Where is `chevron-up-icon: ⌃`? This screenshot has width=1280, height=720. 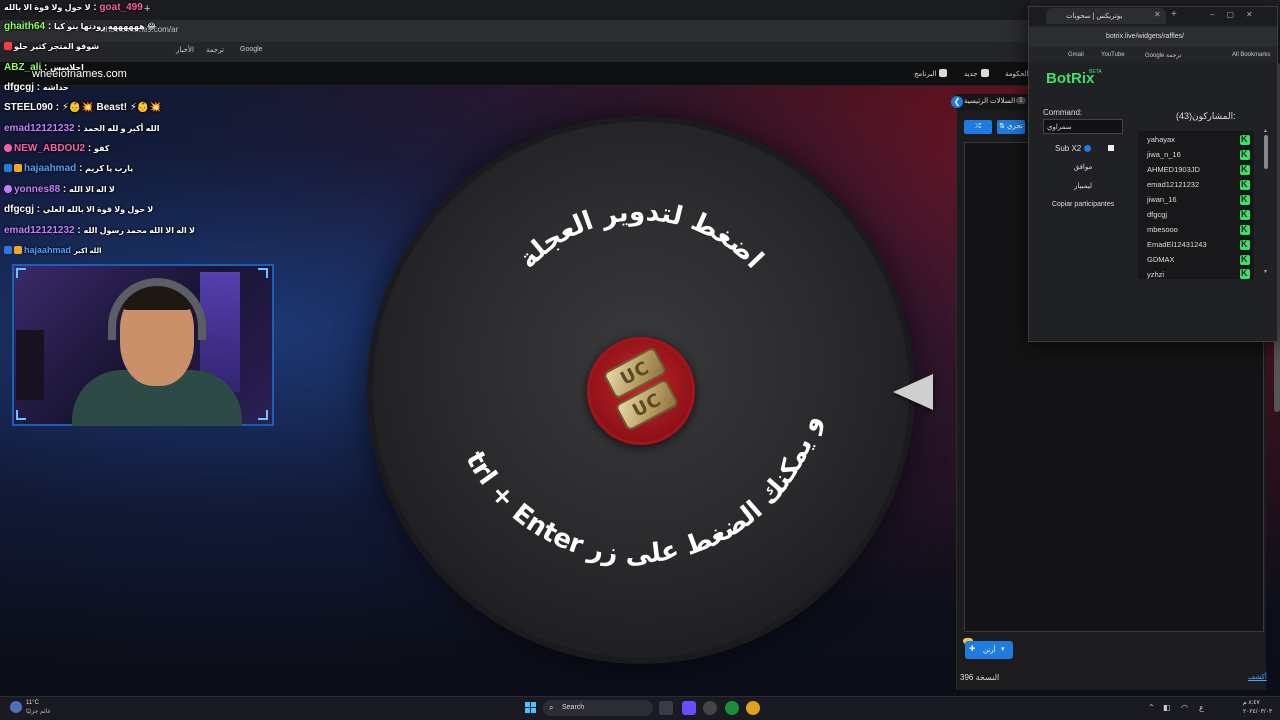 chevron-up-icon: ⌃ is located at coordinates (1151, 707).